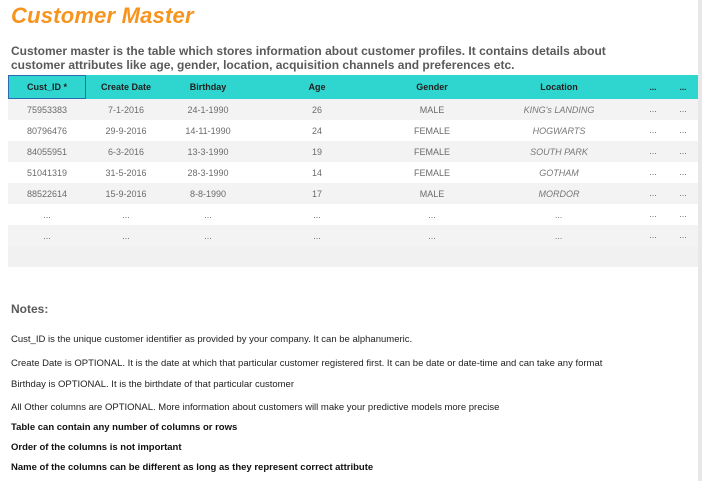 Image resolution: width=702 pixels, height=481 pixels. What do you see at coordinates (47, 130) in the screenshot?
I see `cell-cust-id: 80796476` at bounding box center [47, 130].